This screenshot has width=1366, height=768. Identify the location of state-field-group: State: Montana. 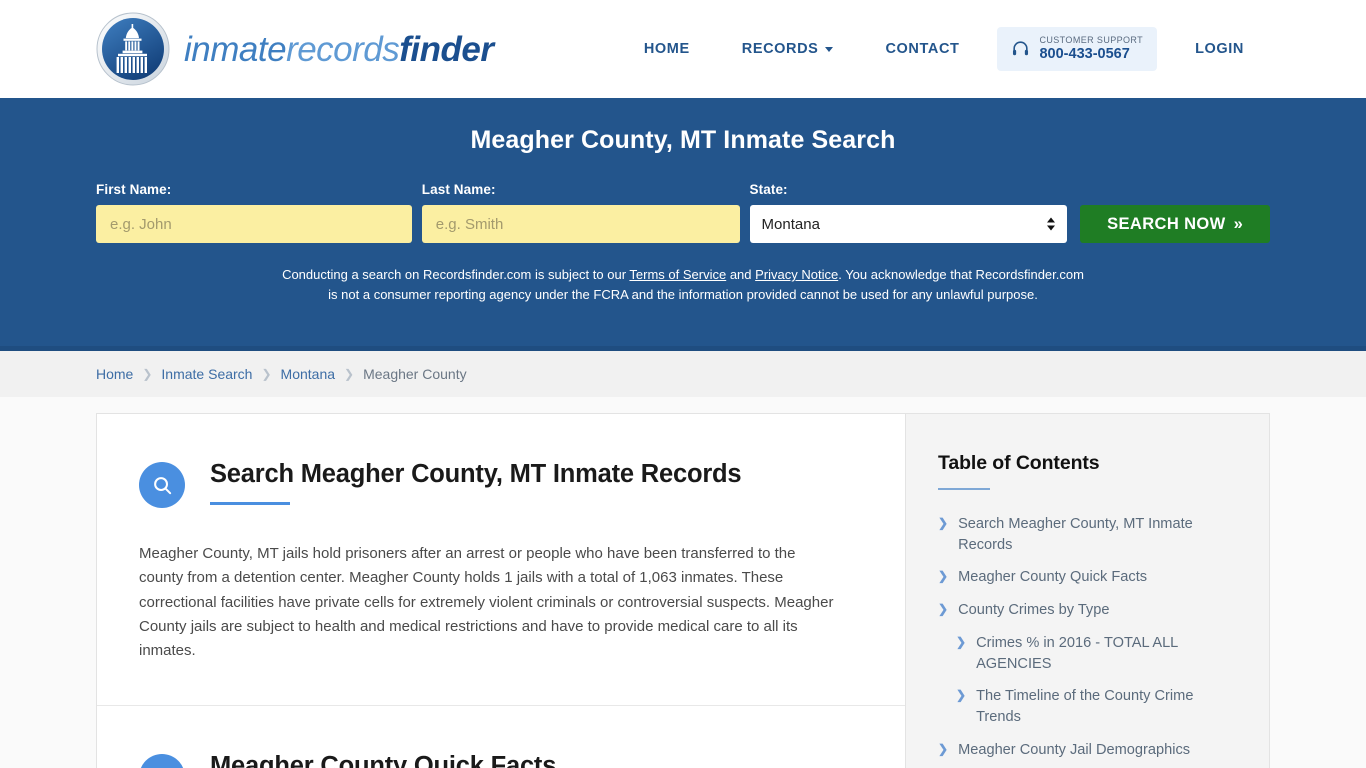
(908, 212).